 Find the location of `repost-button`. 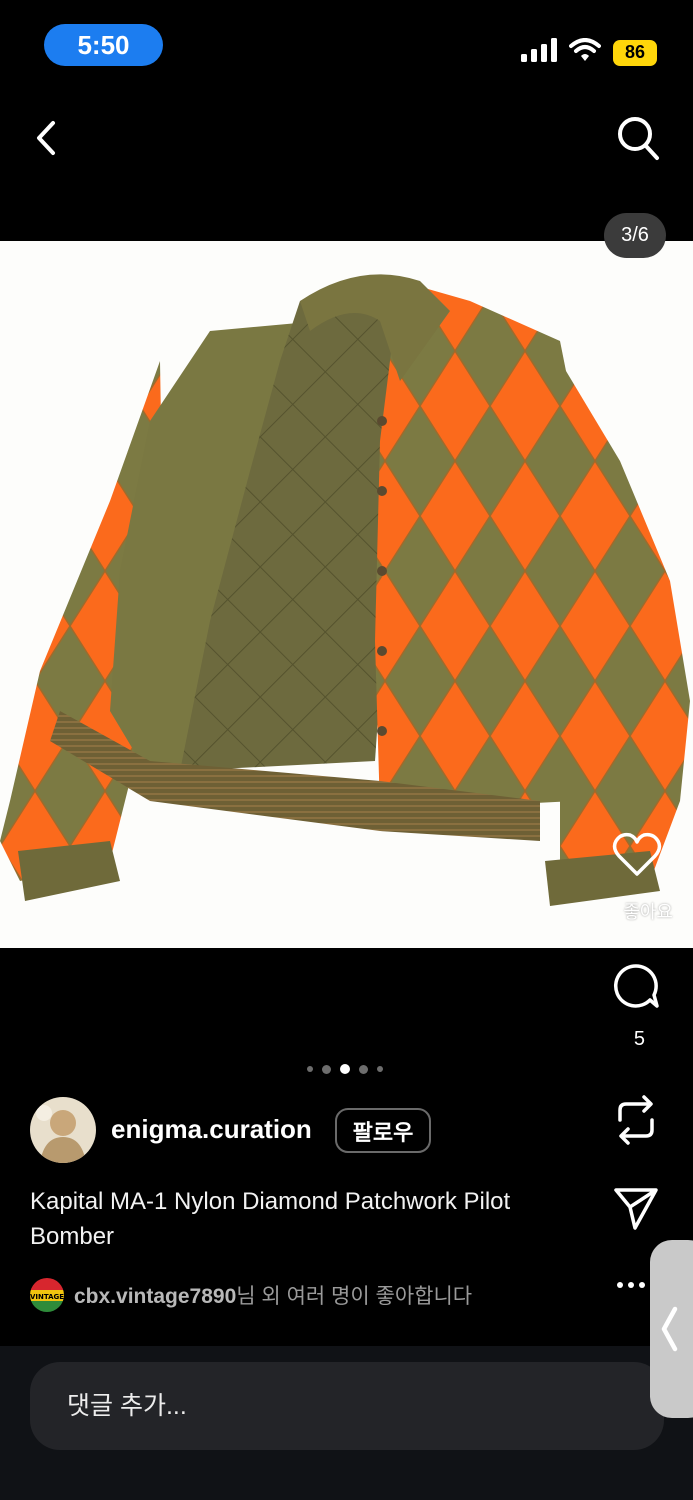

repost-button is located at coordinates (636, 1120).